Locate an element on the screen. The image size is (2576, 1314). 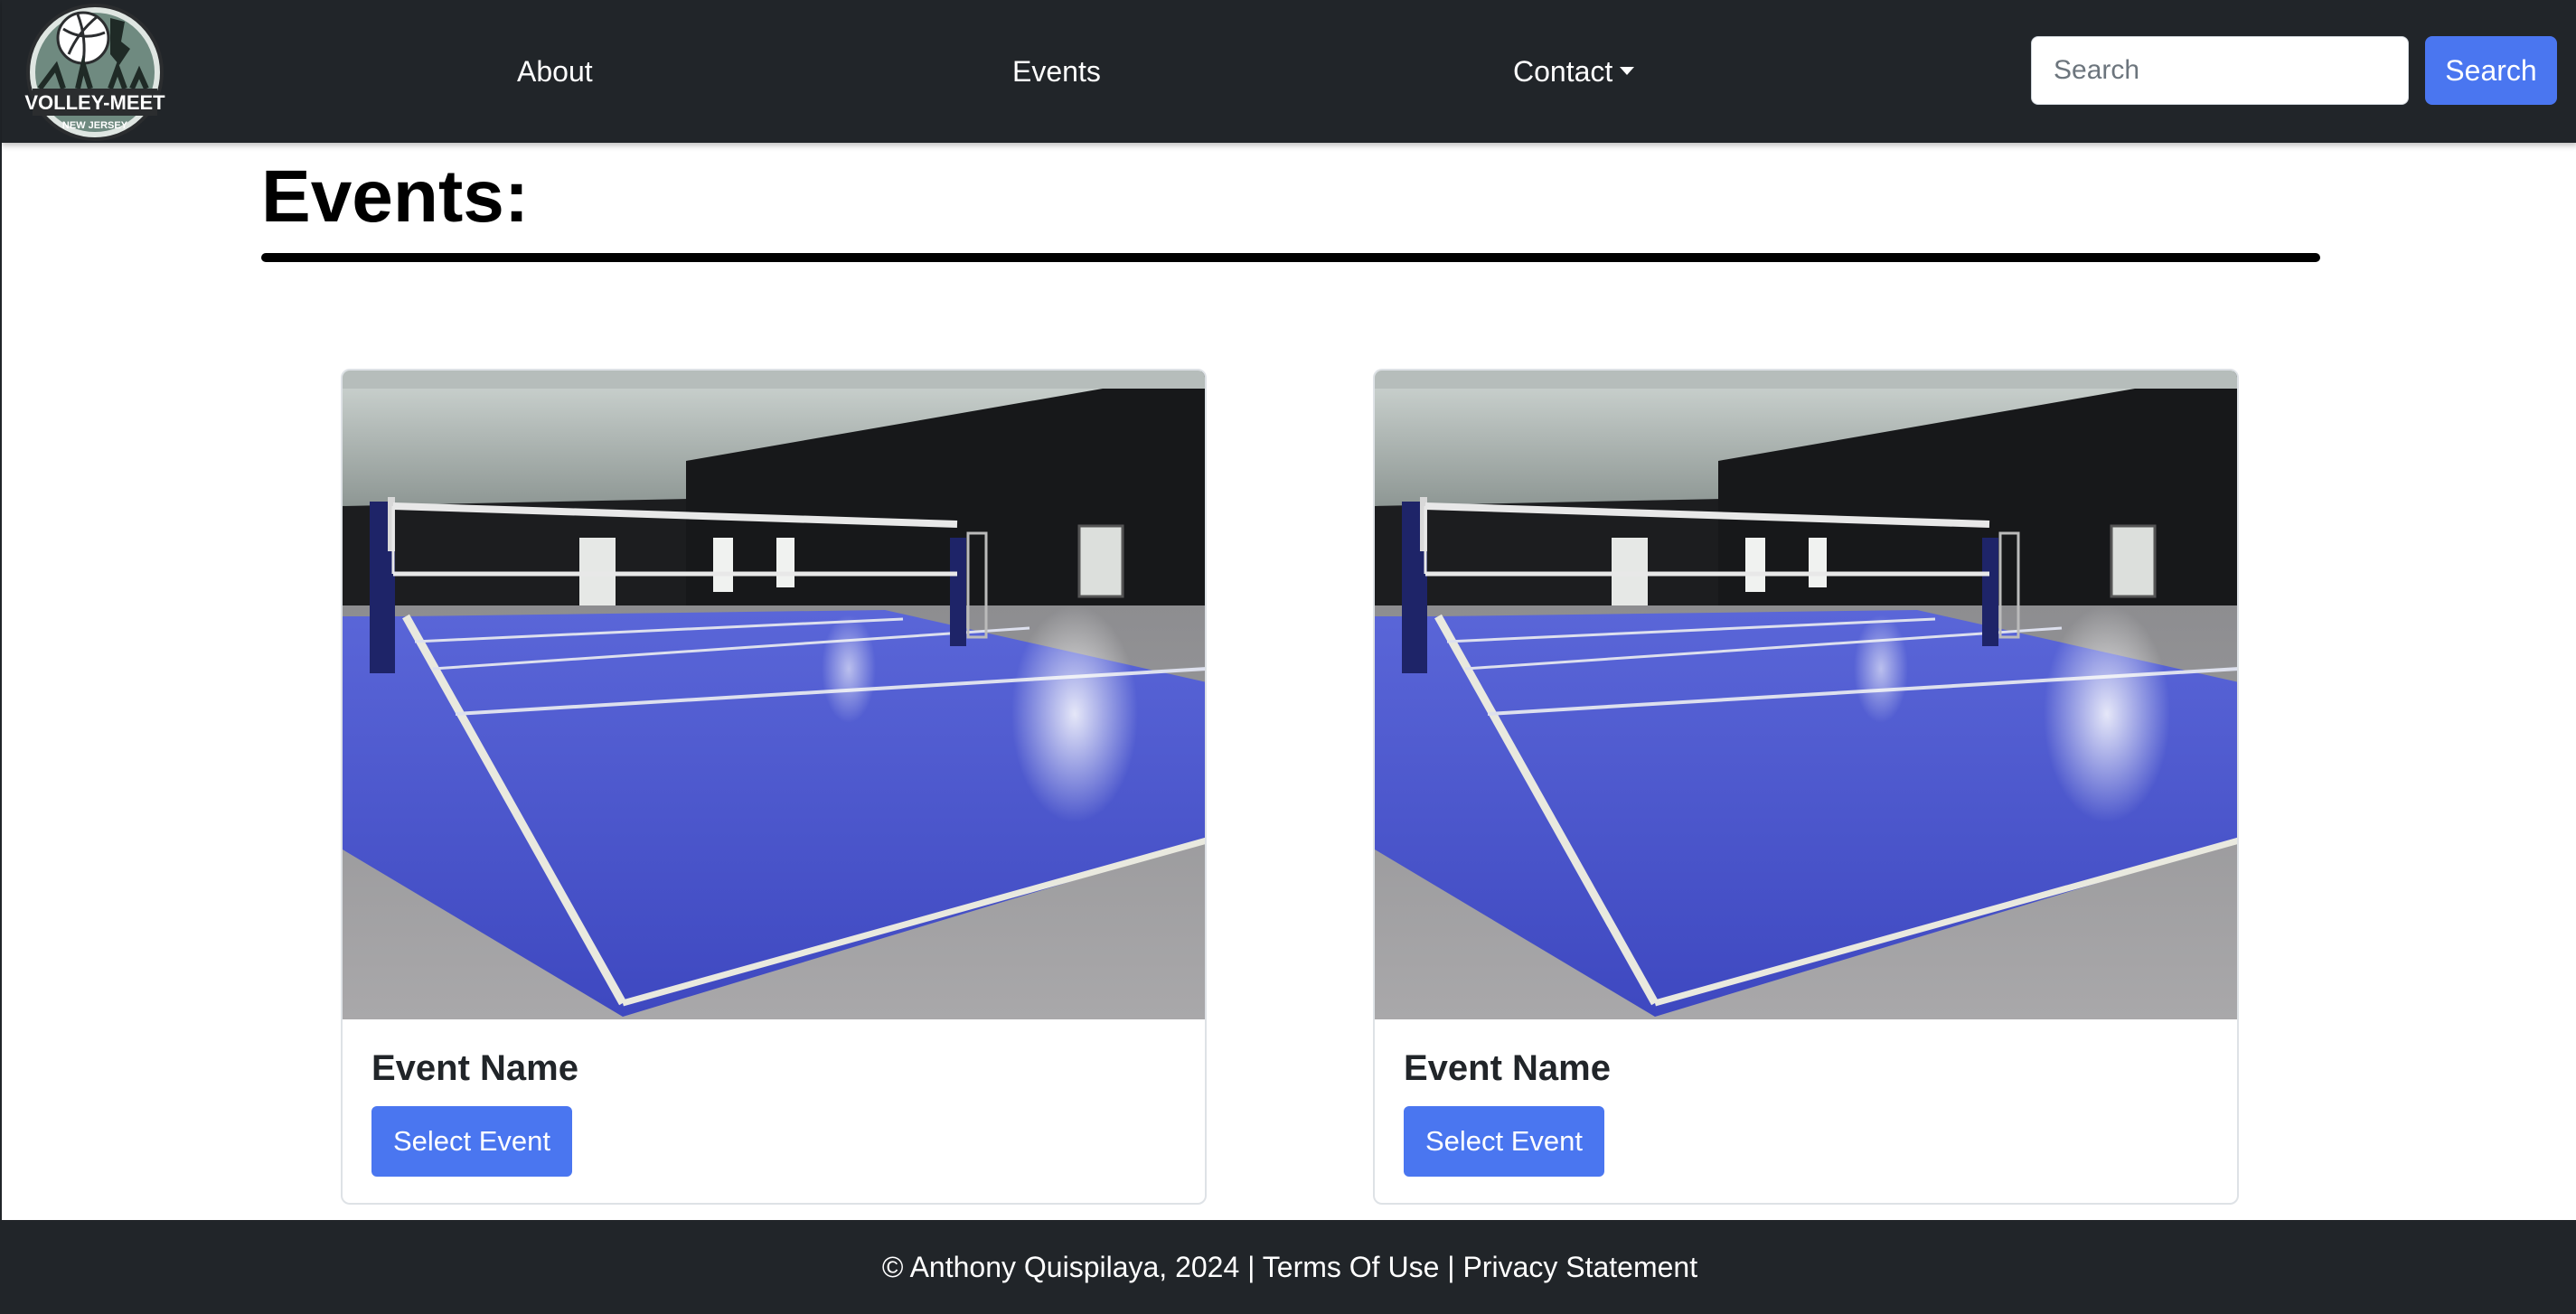
copyright-text: © Anthony Quispilaya, 2024 is located at coordinates (1061, 1267).